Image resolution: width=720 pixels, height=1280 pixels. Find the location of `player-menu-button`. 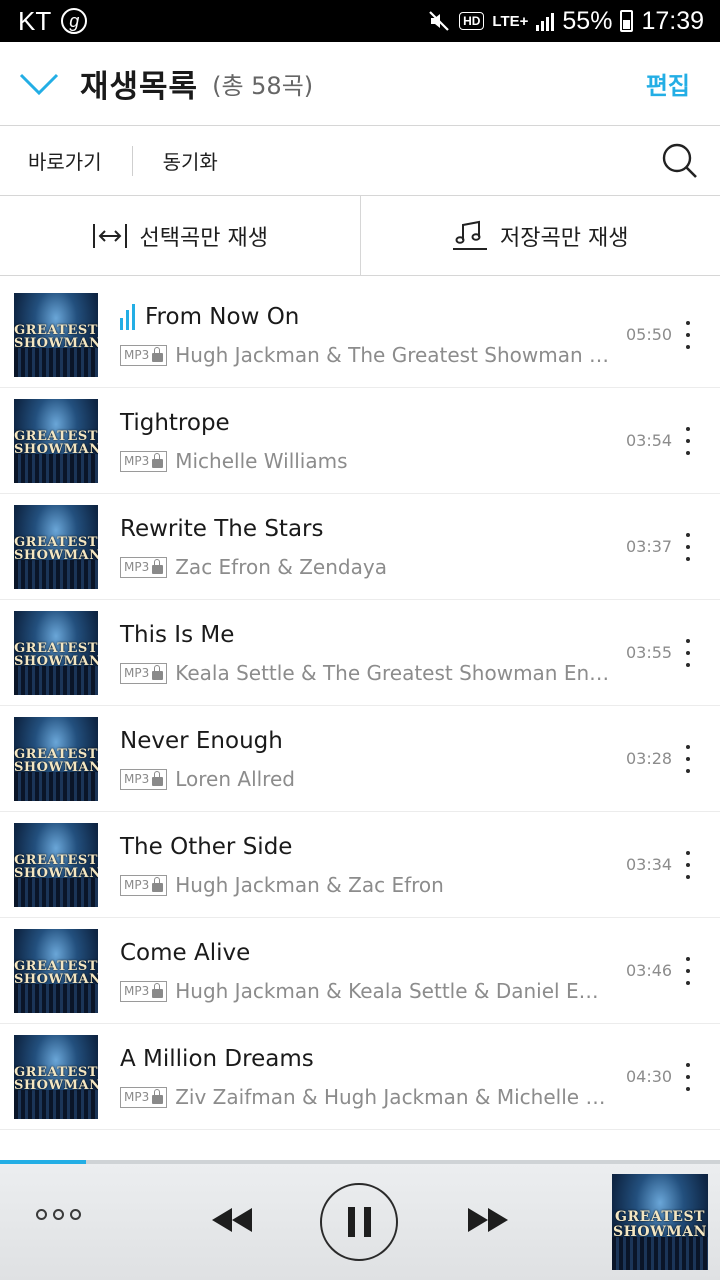

player-menu-button is located at coordinates (58, 1214).